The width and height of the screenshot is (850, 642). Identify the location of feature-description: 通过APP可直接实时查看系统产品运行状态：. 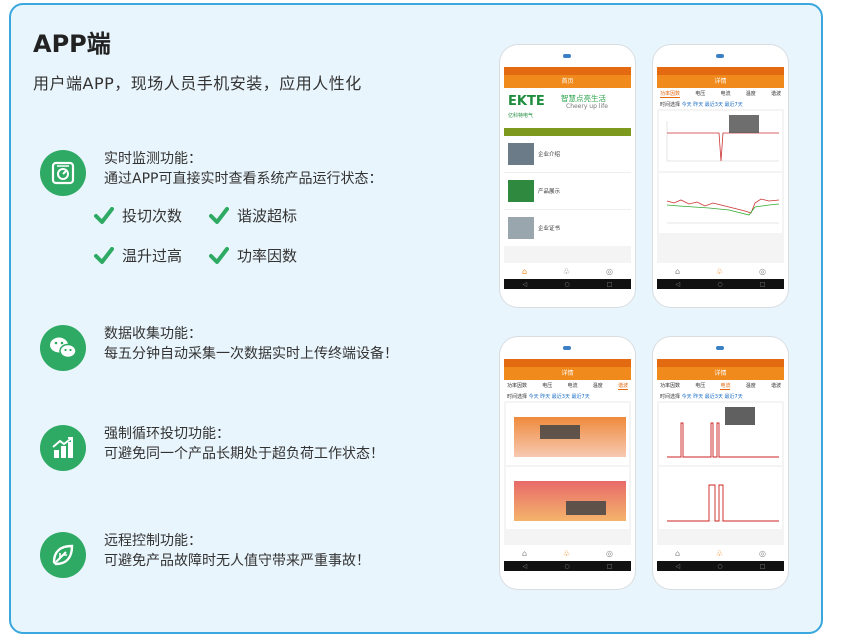
(243, 179).